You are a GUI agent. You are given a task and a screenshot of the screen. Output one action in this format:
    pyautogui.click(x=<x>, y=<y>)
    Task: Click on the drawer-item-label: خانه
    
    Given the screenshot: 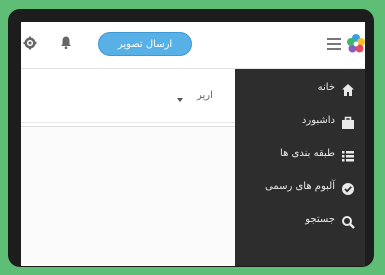 What is the action you would take?
    pyautogui.click(x=326, y=87)
    